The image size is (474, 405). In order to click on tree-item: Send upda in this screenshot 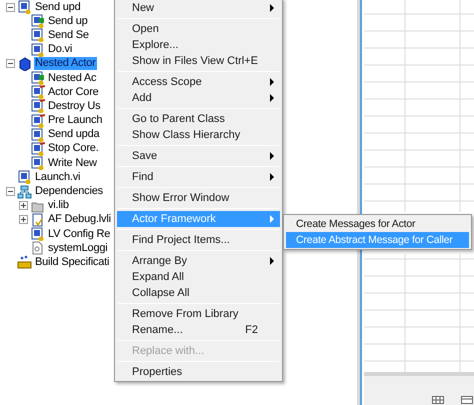, I will do `click(73, 135)`.